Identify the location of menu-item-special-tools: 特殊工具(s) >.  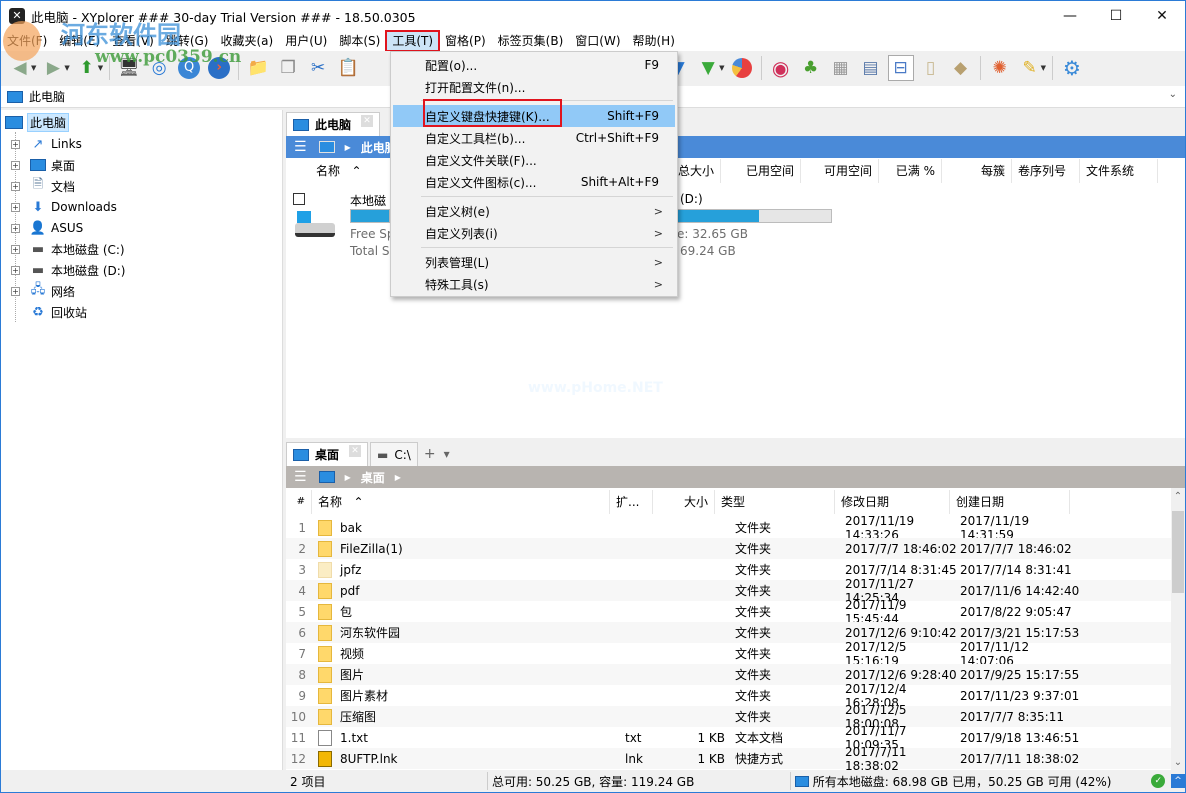
(534, 284).